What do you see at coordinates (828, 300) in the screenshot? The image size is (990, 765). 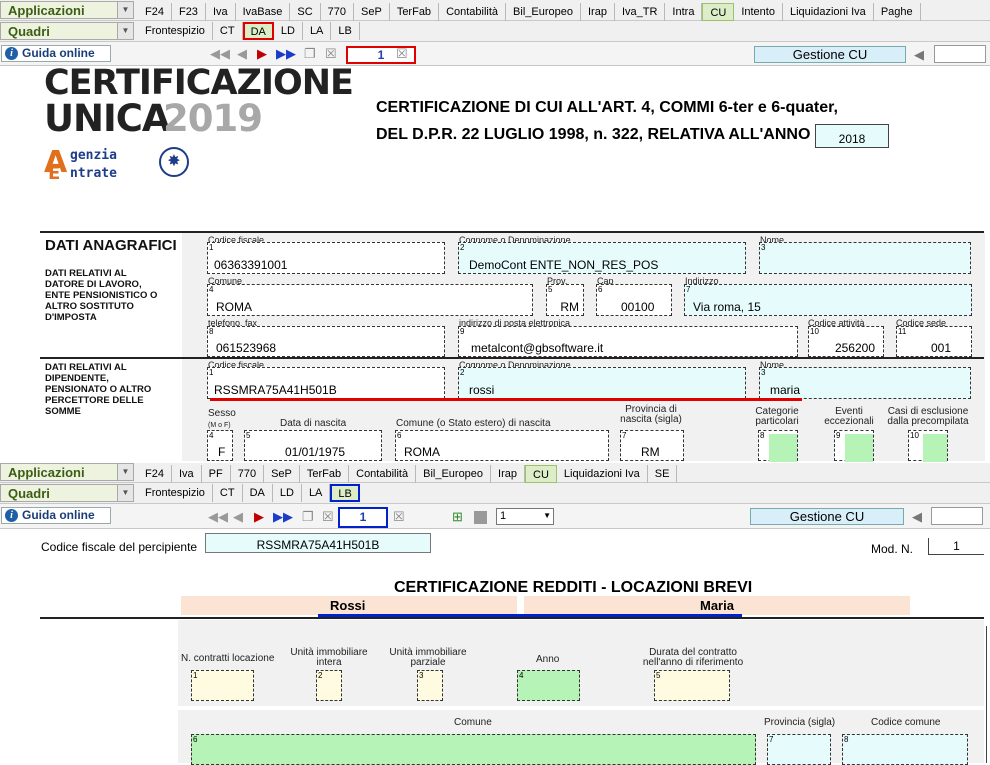 I see `employer-indirizzo-field: 7 Via roma, 15` at bounding box center [828, 300].